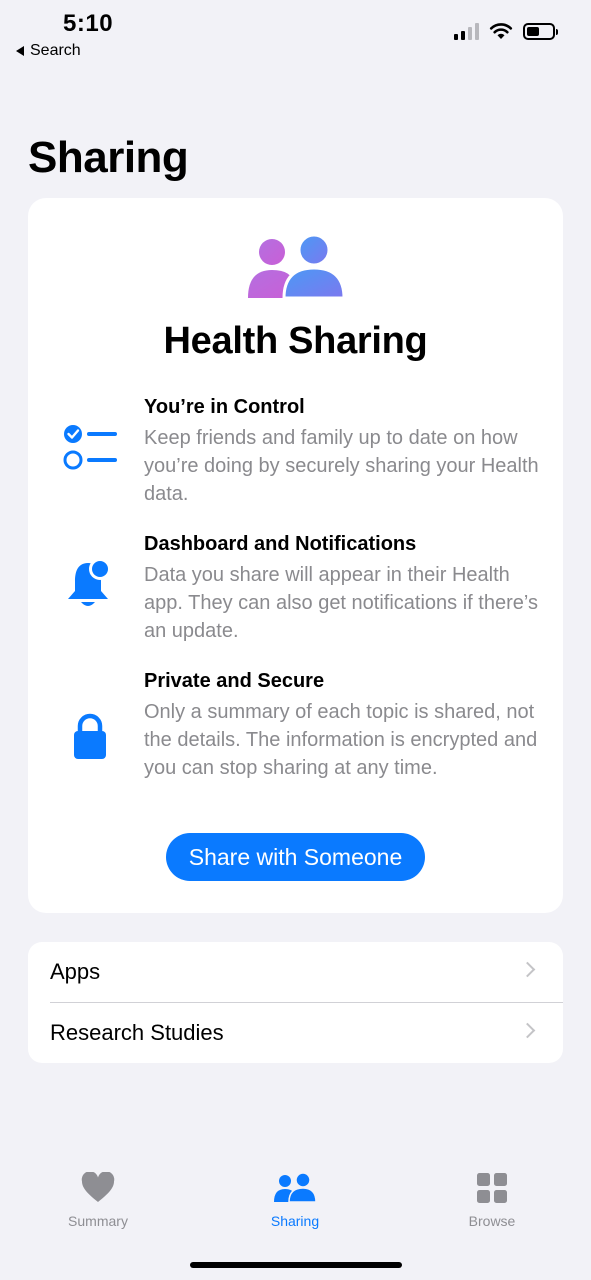 The image size is (591, 1280). Describe the element at coordinates (295, 35) in the screenshot. I see `status-bar: 5:10 Search` at that location.